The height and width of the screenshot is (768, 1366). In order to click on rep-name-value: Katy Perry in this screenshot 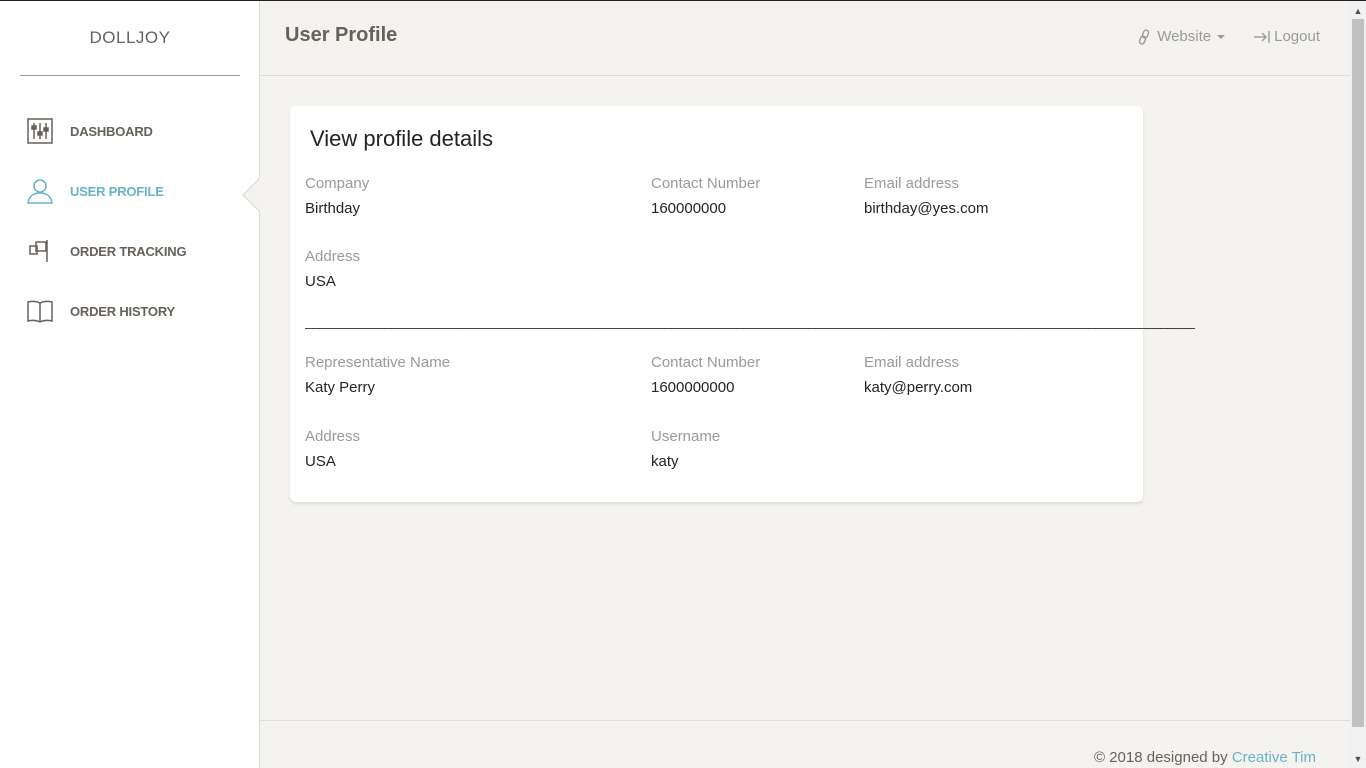, I will do `click(340, 387)`.